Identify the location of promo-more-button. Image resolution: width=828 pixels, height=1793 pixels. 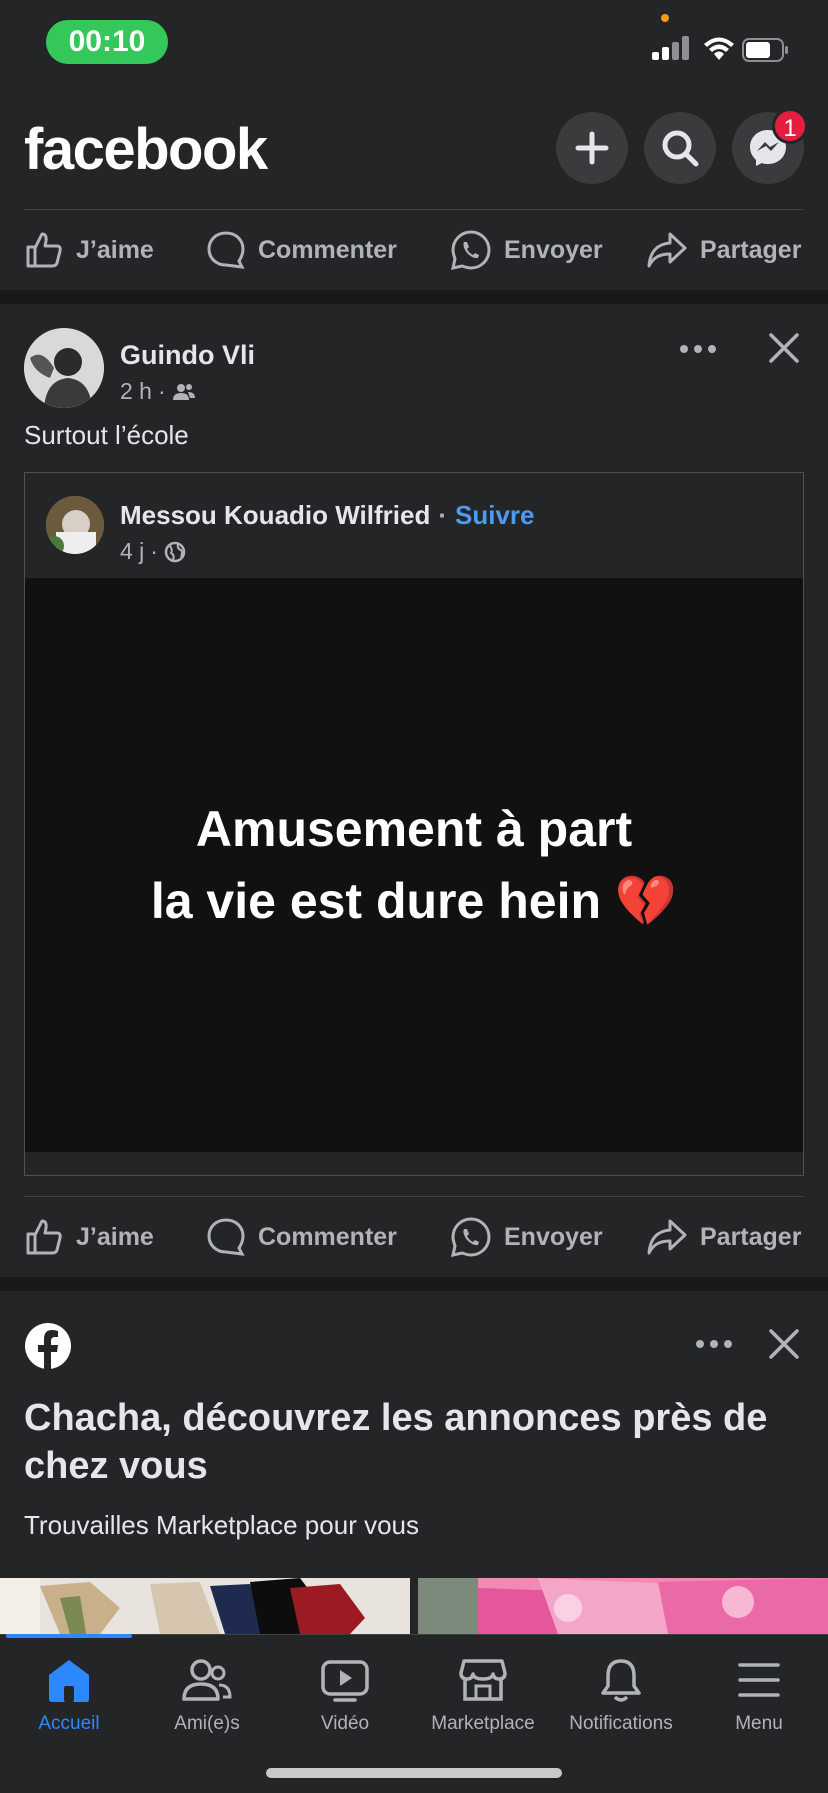
(714, 1344).